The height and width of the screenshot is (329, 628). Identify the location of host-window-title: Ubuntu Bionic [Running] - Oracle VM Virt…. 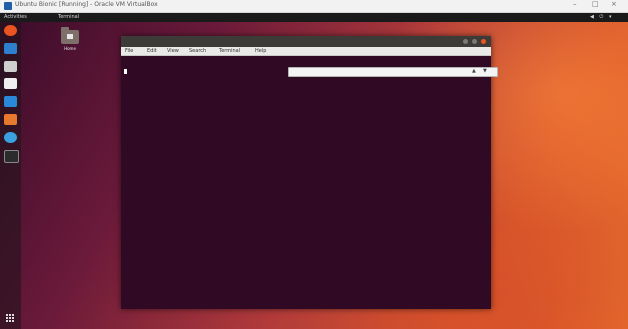
(86, 4).